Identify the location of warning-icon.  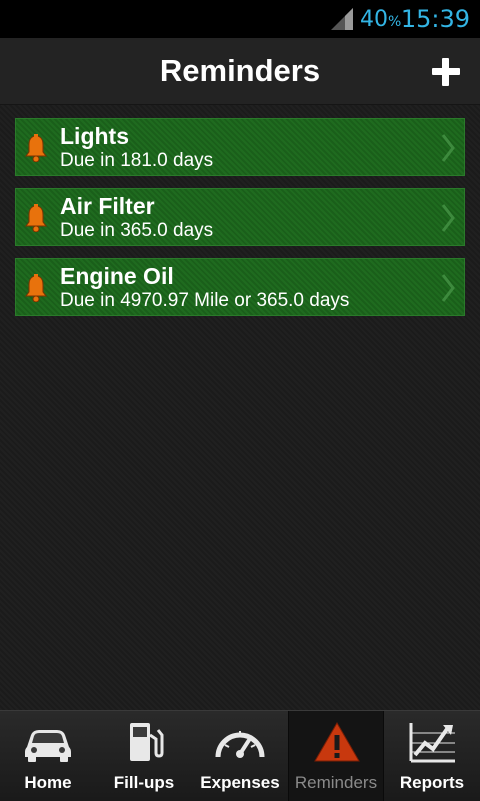
(337, 742).